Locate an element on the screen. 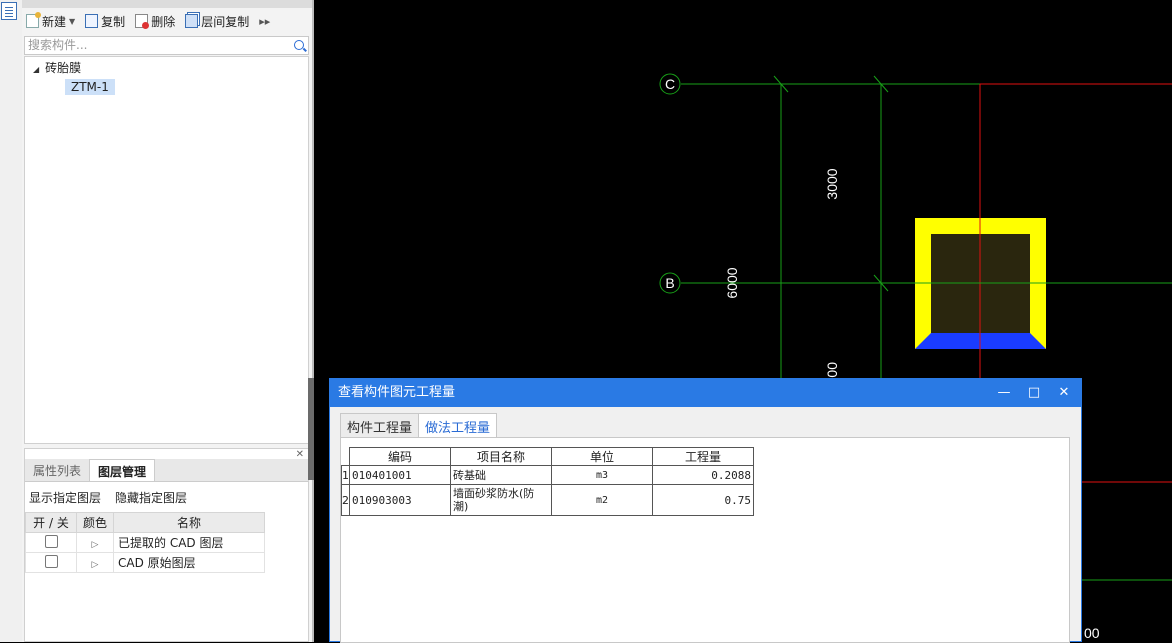  document-icon is located at coordinates (9, 11).